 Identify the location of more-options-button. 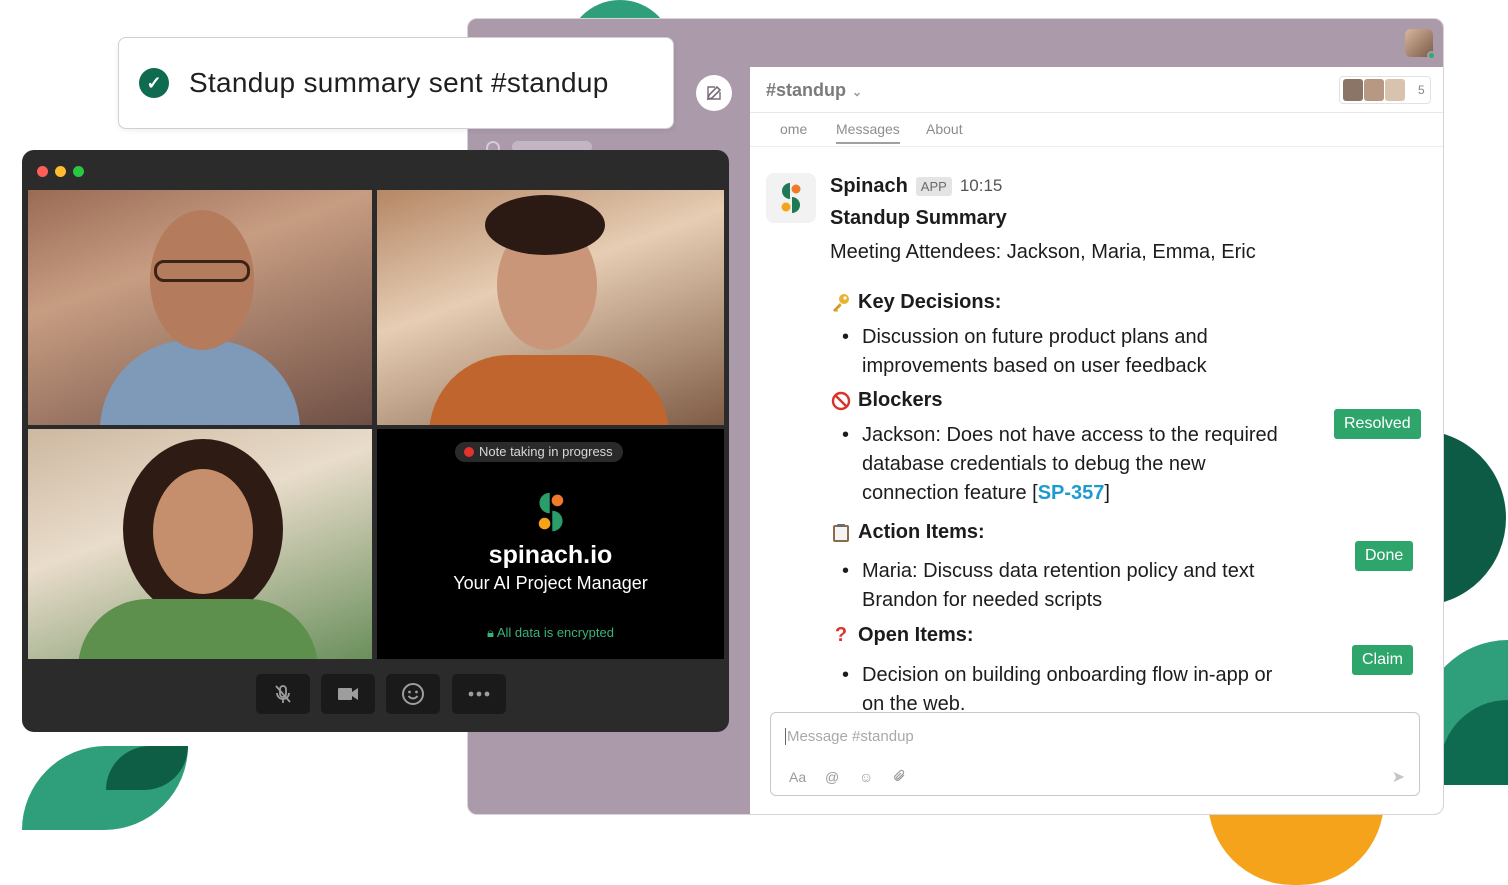
(479, 694).